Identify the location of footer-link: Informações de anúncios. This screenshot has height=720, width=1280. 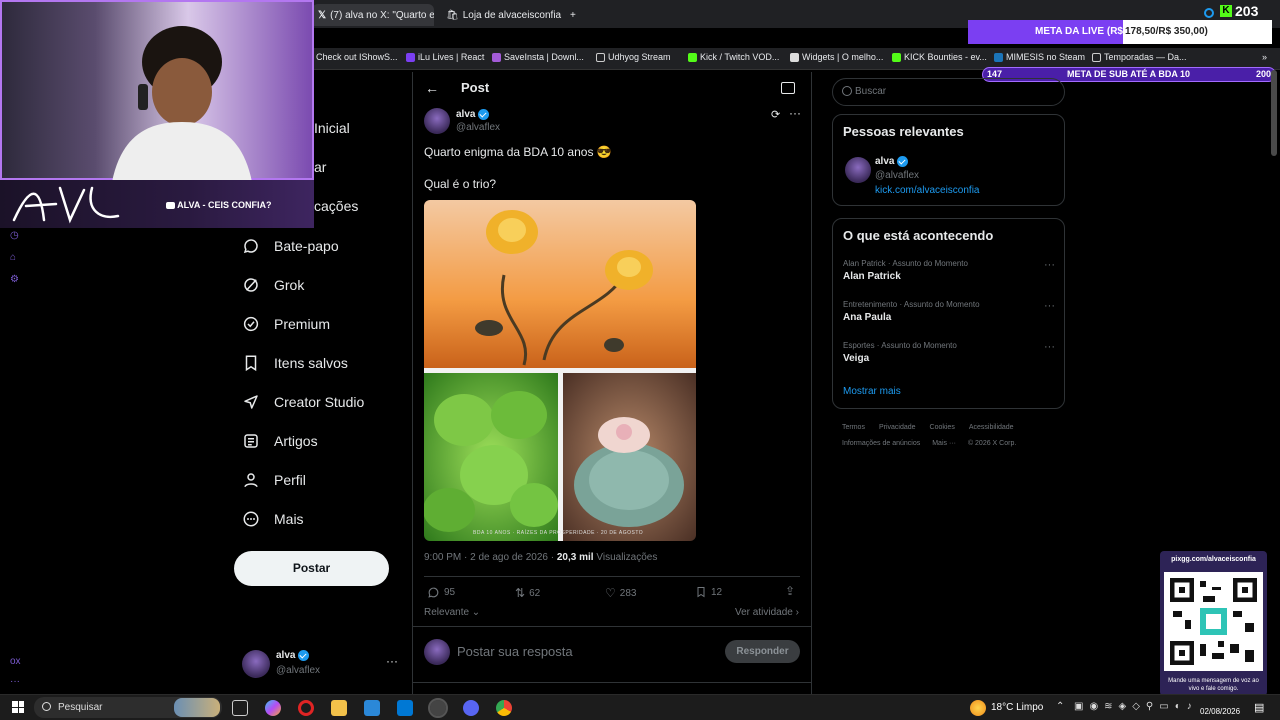
(881, 443).